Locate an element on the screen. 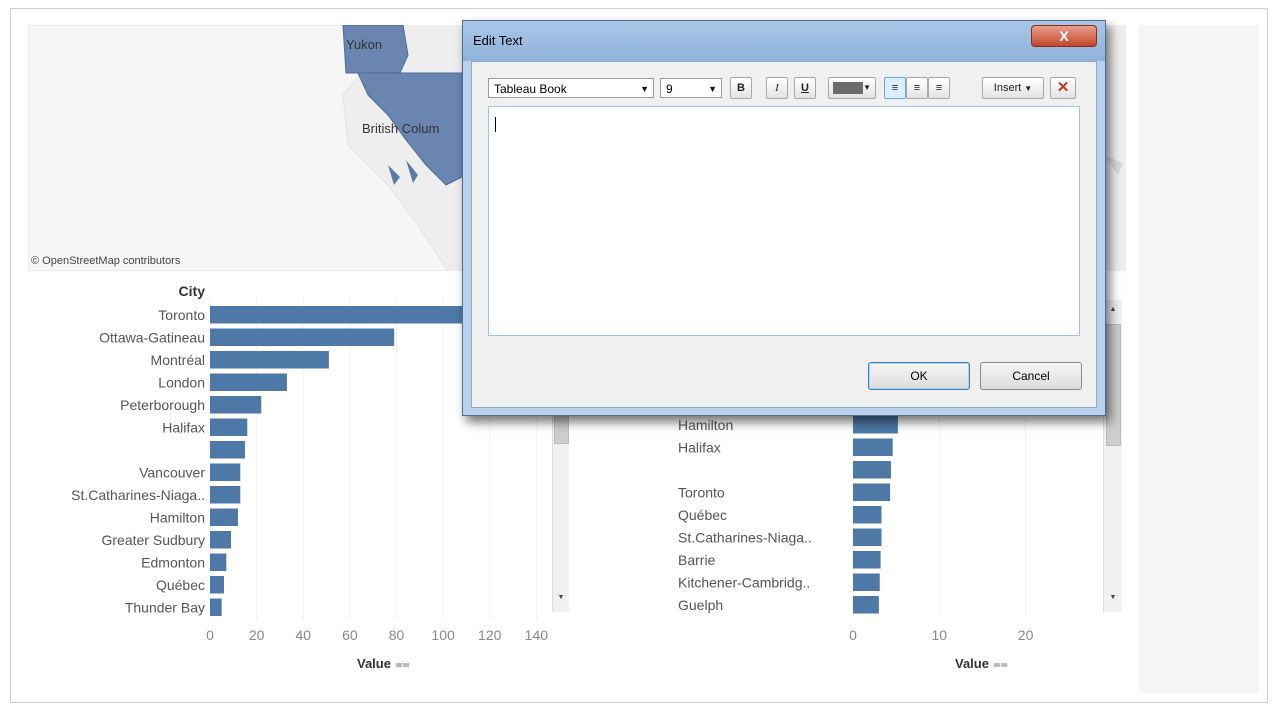 This screenshot has width=1276, height=709. category-label: Kitchener-Cambridg.. is located at coordinates (744, 583).